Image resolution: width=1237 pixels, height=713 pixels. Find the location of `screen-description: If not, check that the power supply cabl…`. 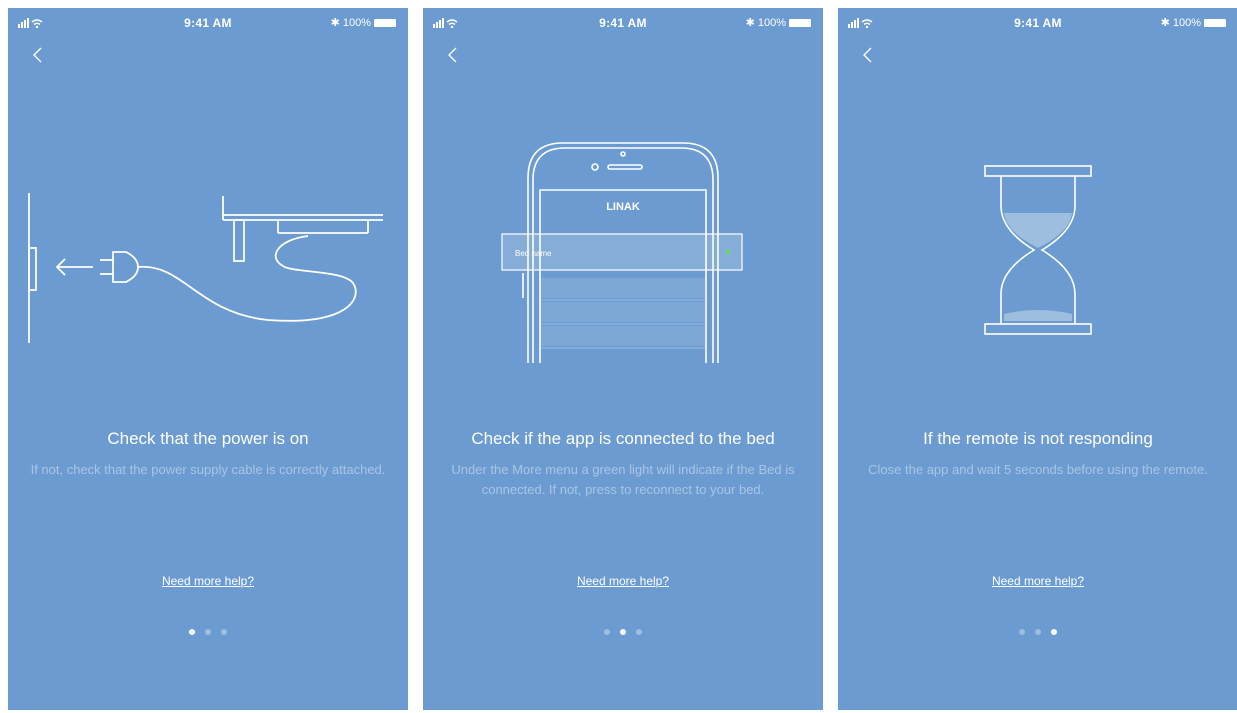

screen-description: If not, check that the power supply cabl… is located at coordinates (208, 469).